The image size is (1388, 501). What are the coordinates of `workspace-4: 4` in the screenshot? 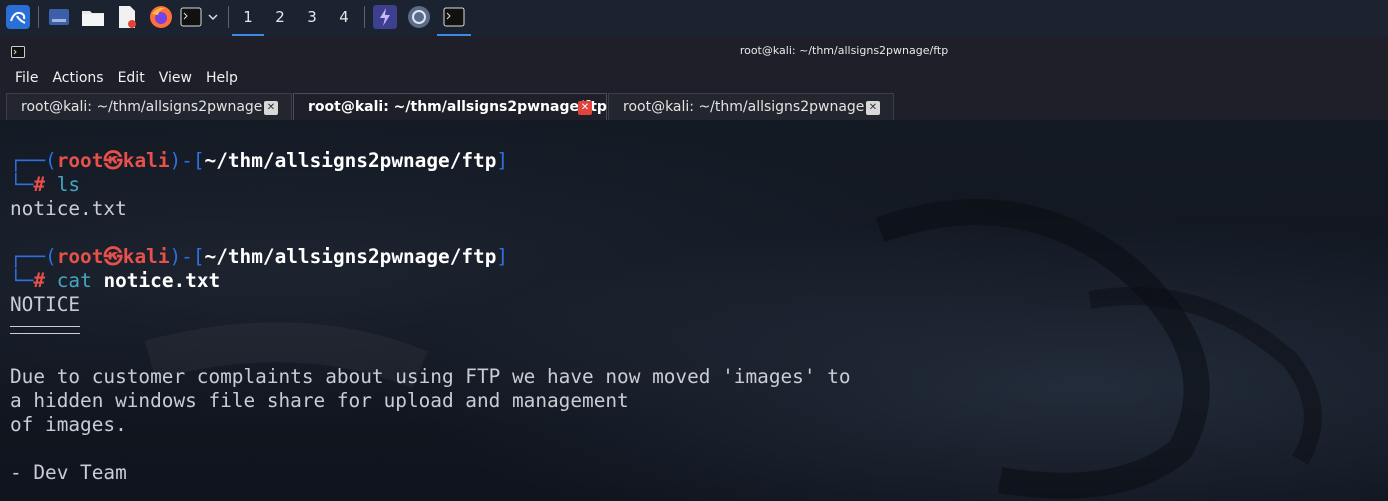 It's located at (344, 17).